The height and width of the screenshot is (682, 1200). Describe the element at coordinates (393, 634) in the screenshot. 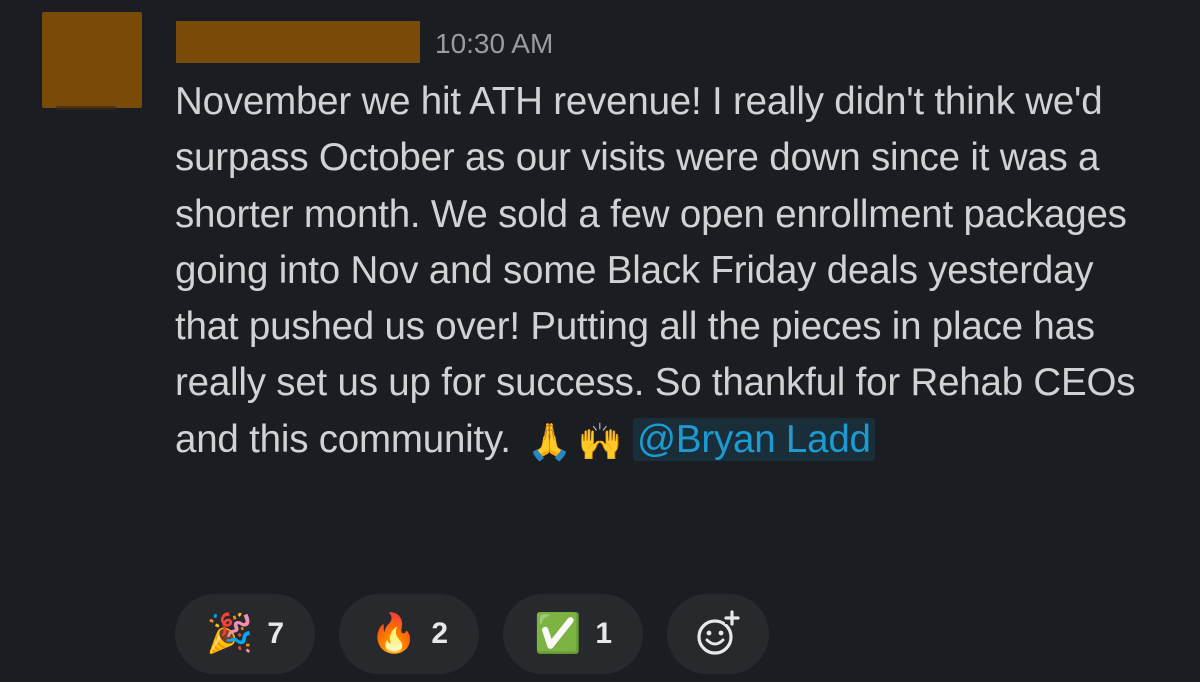

I see `fire-icon: 🔥` at that location.